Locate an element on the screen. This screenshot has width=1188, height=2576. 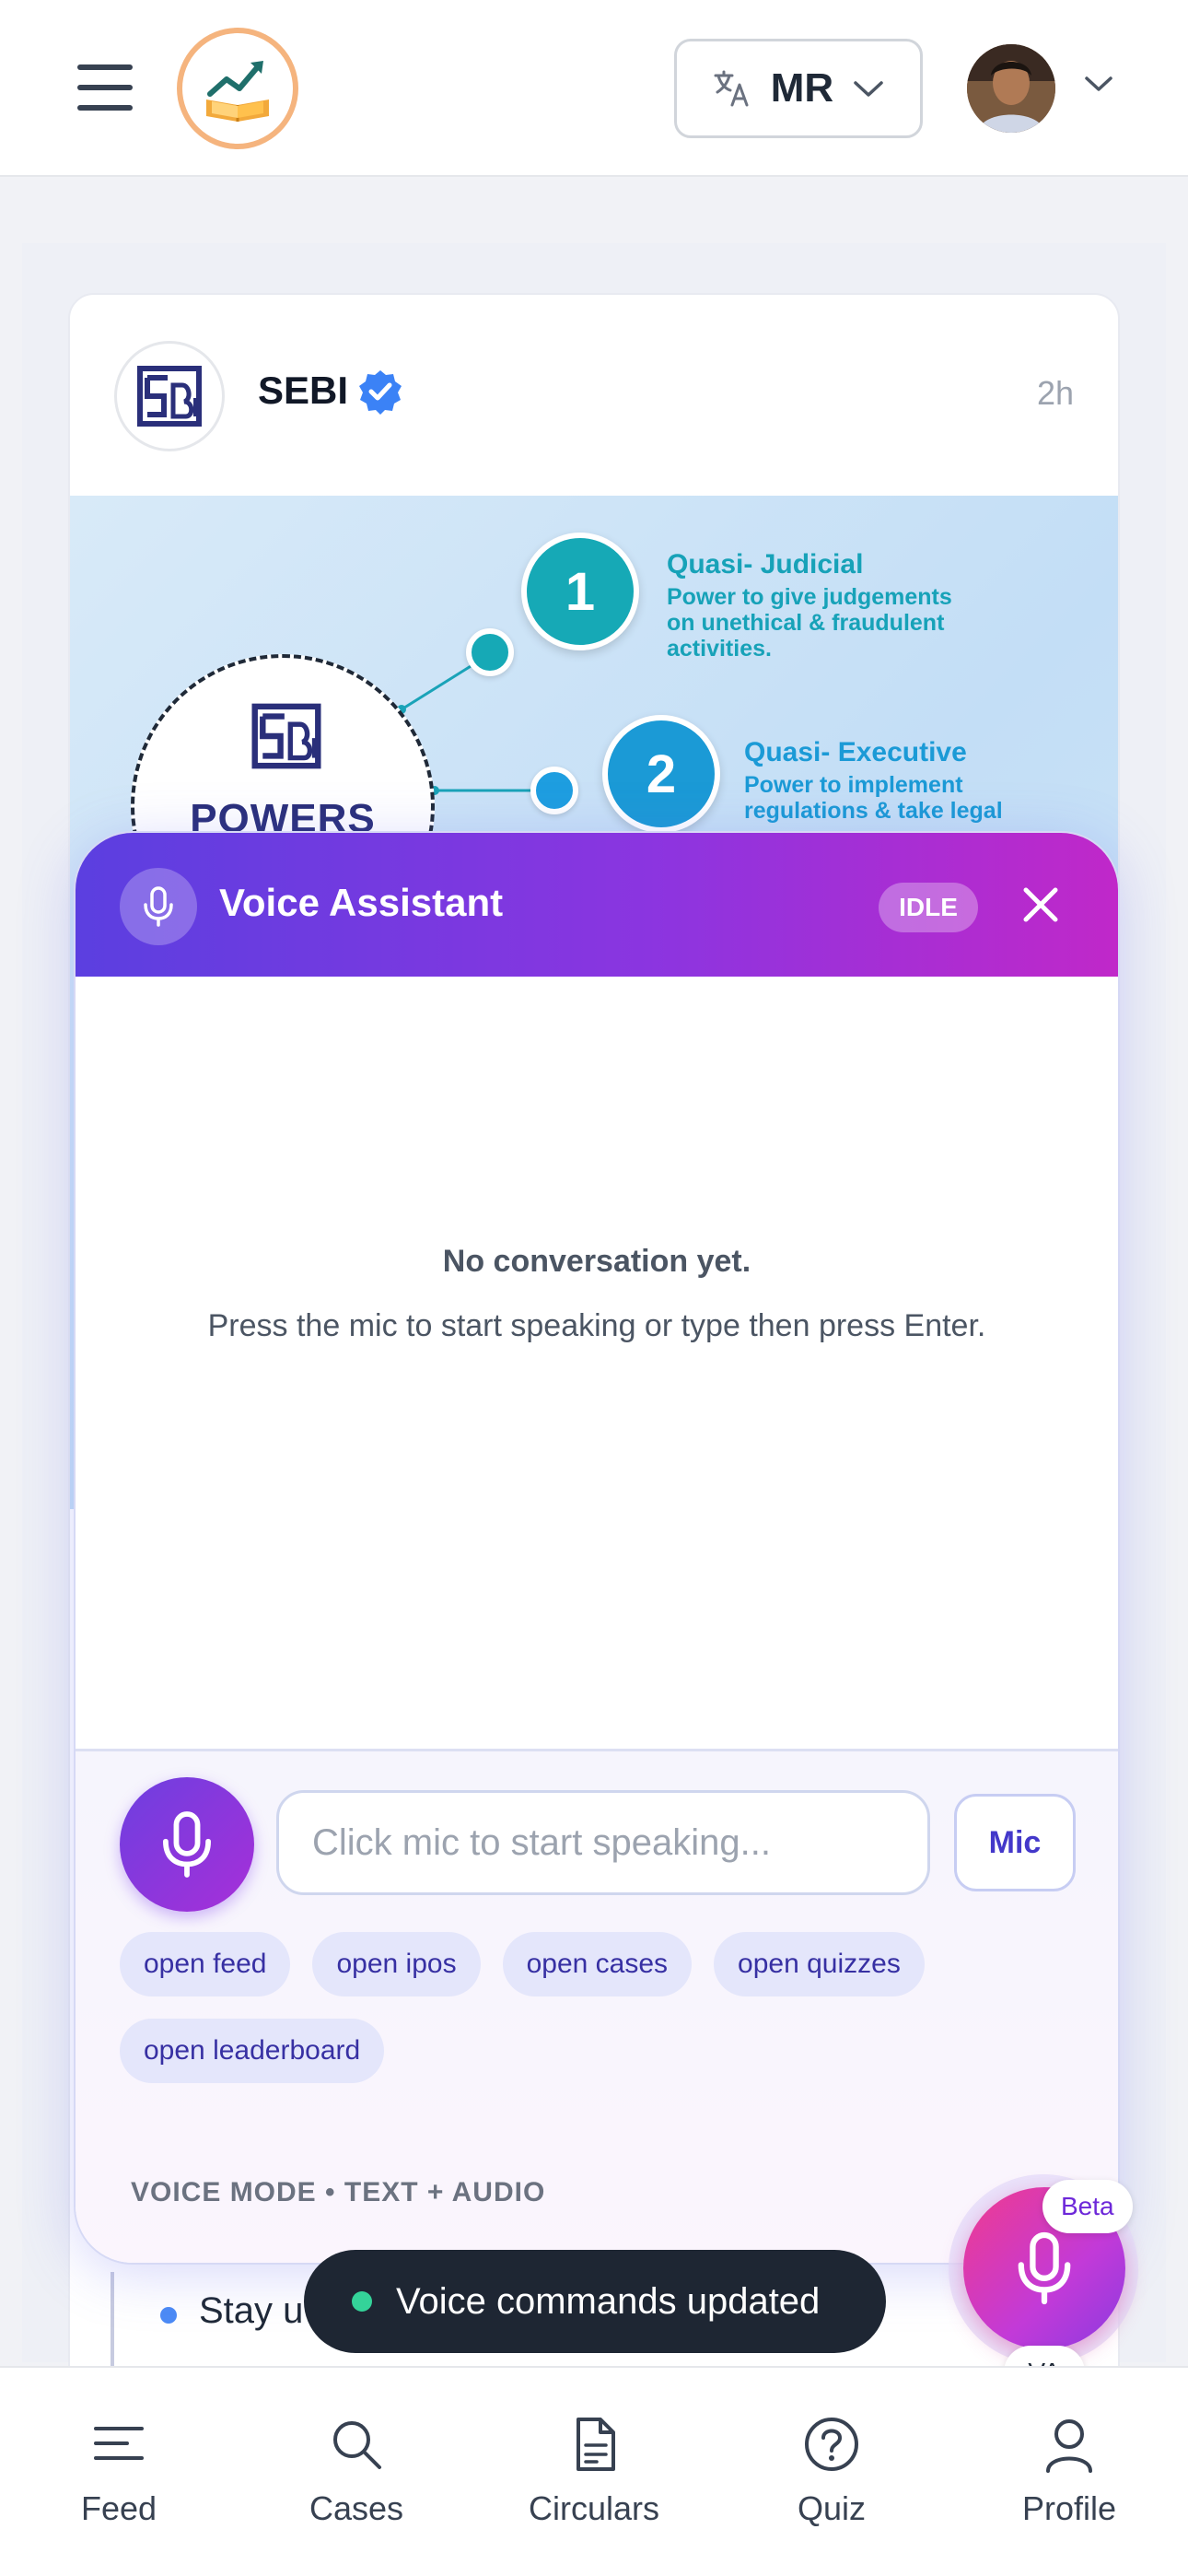
voice-text-input is located at coordinates (603, 1842).